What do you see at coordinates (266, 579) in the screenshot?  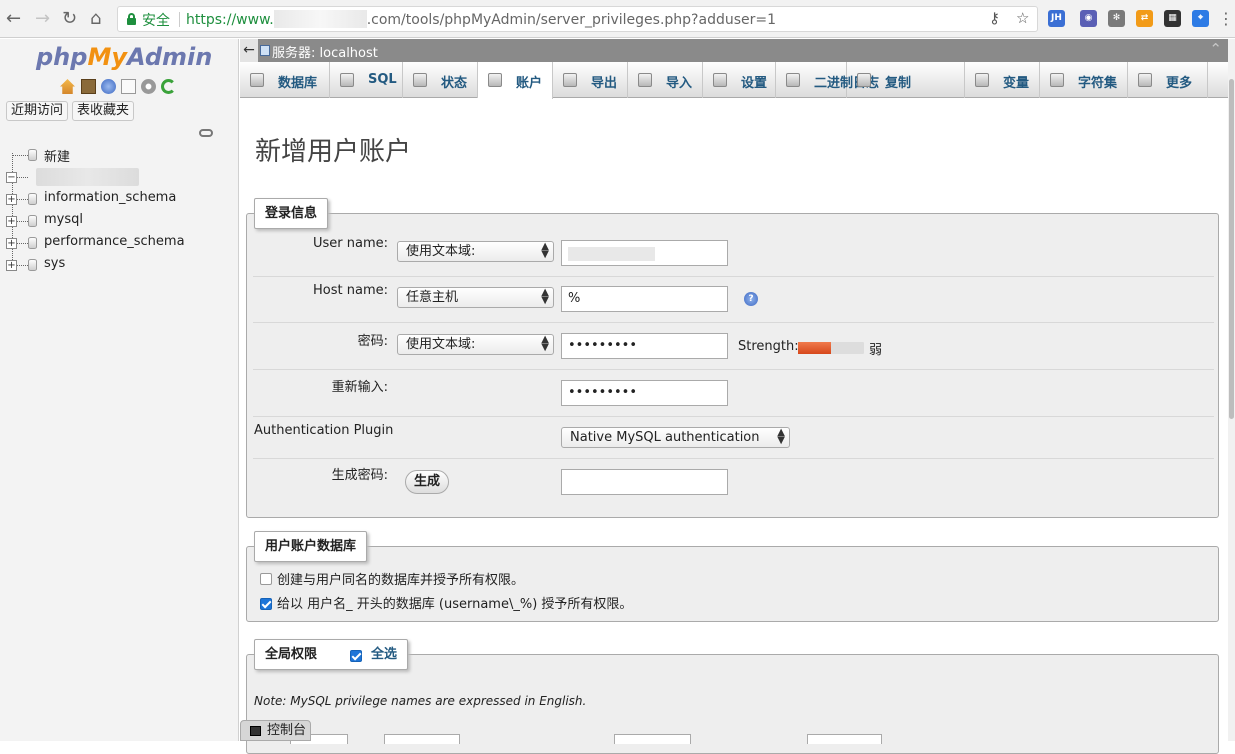 I see `create-db-checkbox` at bounding box center [266, 579].